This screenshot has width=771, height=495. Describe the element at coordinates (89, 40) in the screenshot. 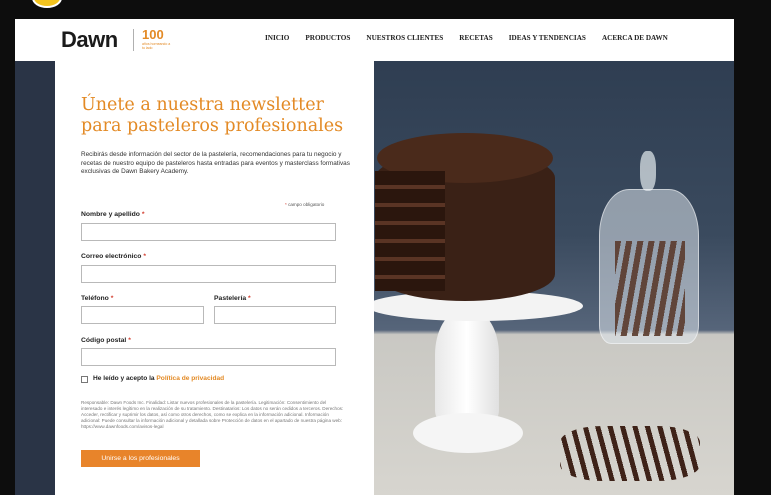

I see `dawn-logo: Dawn` at that location.